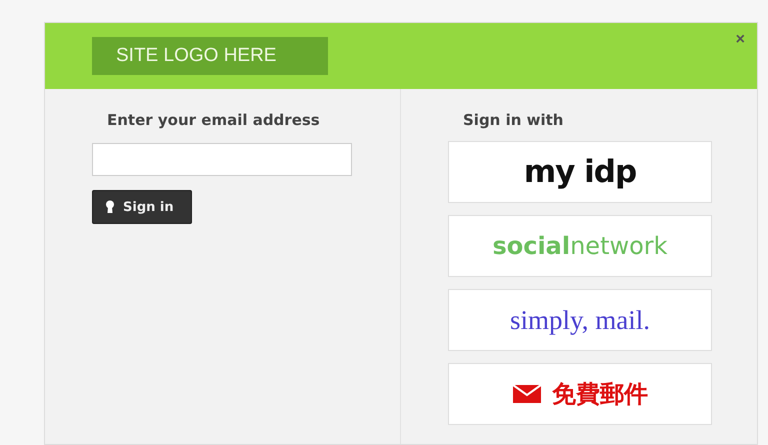  Describe the element at coordinates (740, 40) in the screenshot. I see `close-button: ×` at that location.